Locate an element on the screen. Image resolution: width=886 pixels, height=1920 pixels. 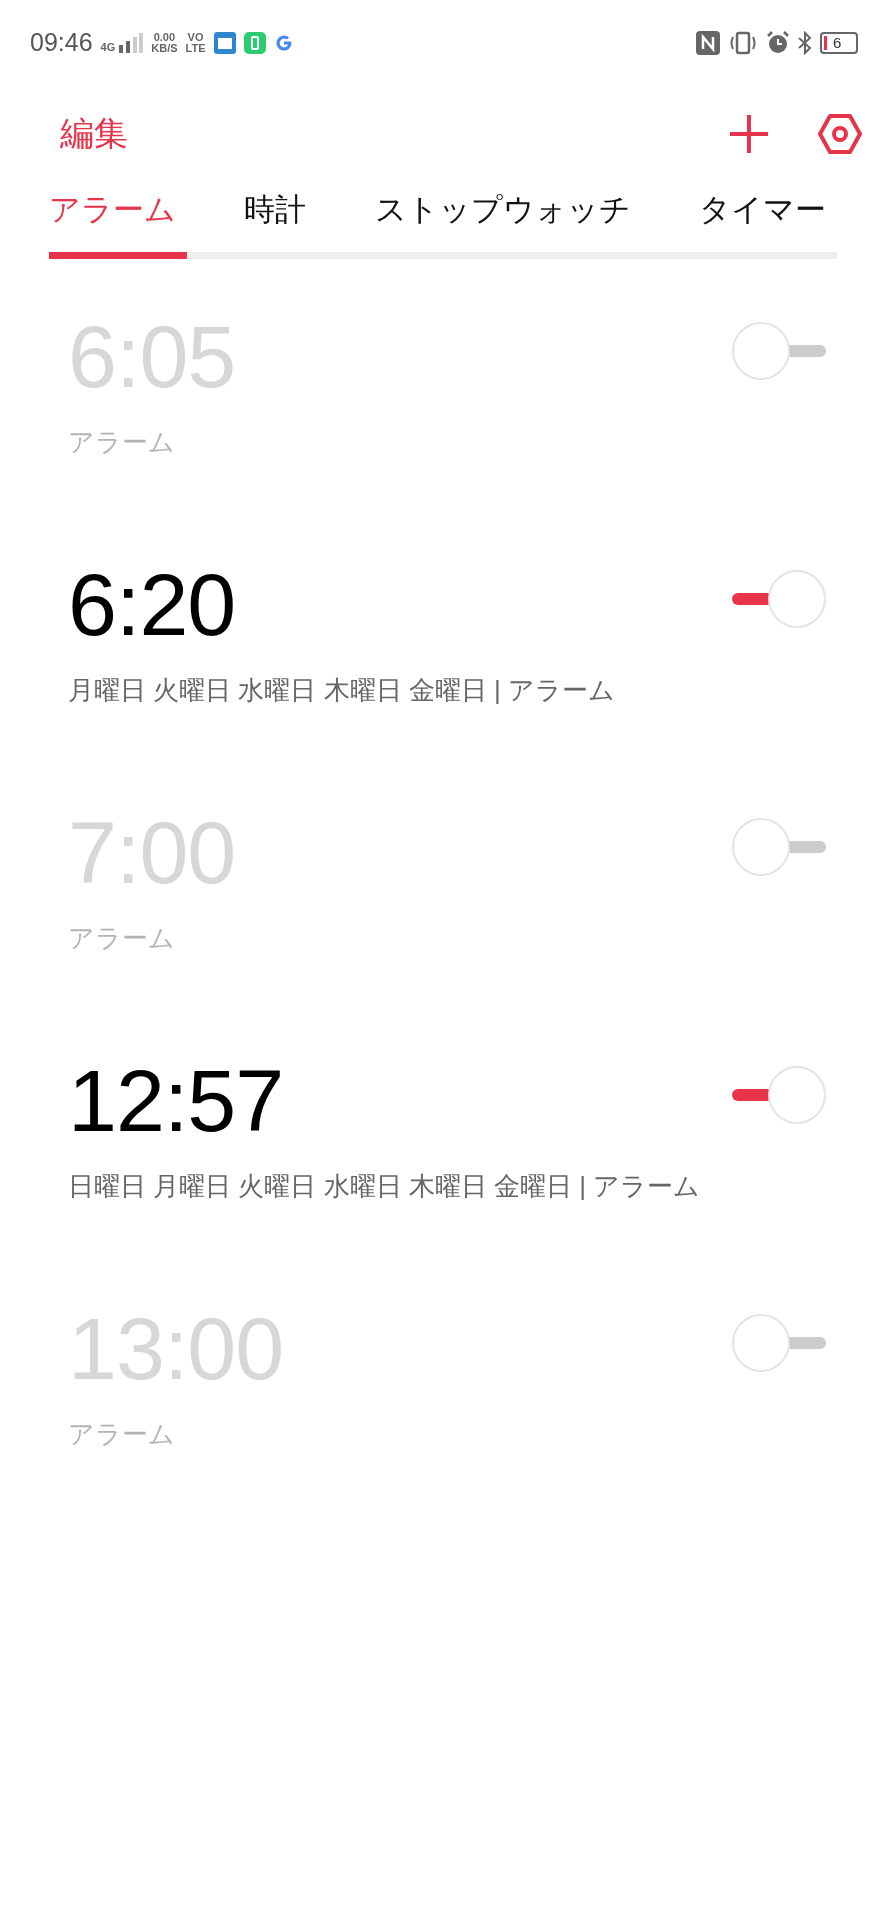
speed-unit: KB/S is located at coordinates (164, 48).